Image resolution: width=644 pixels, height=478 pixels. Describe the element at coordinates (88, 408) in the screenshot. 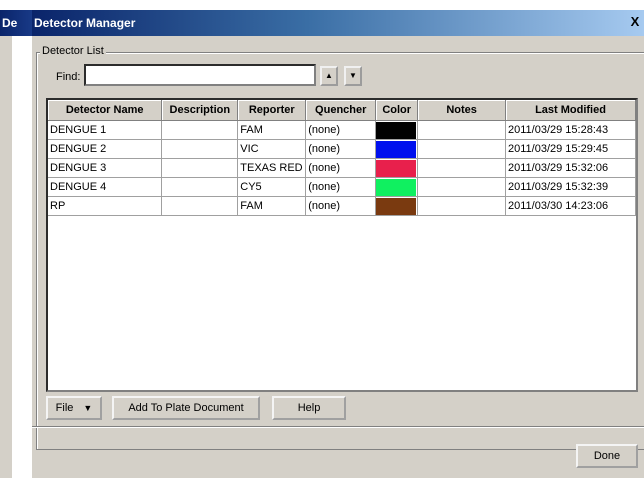

I see `chevron-down-icon: ▼` at that location.